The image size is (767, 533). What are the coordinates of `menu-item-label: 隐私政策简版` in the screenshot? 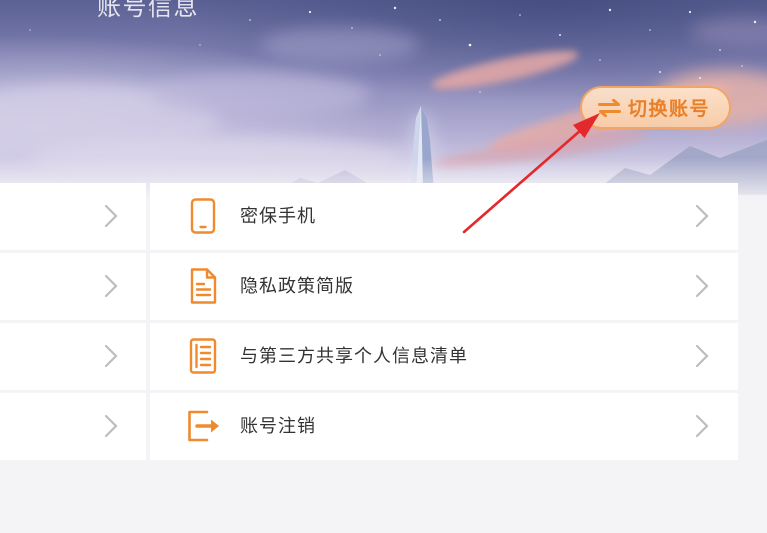 It's located at (297, 286).